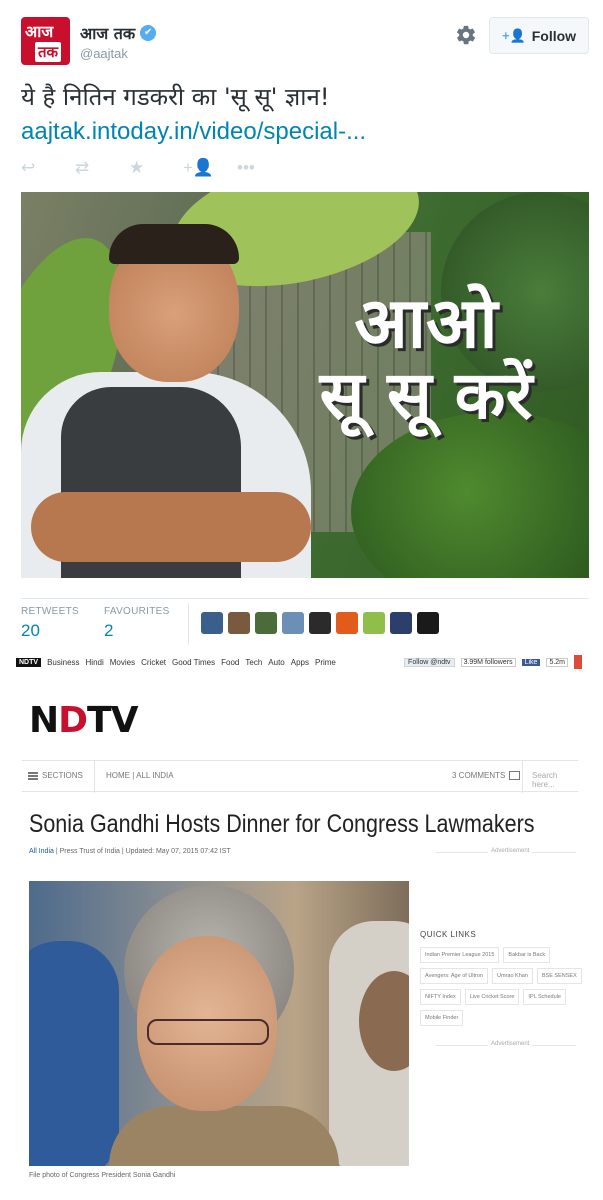 The height and width of the screenshot is (1200, 603). I want to click on more-icon: •••, so click(264, 169).